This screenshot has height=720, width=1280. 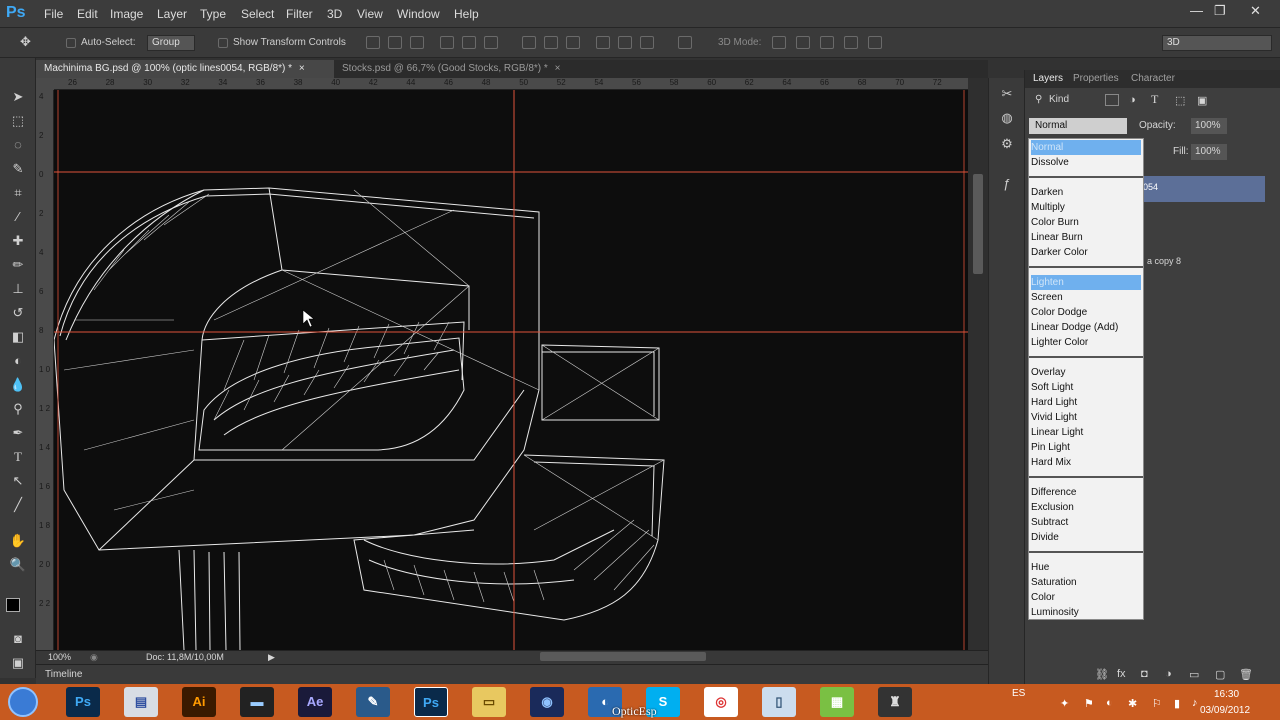 I want to click on quick-mask-icon: ◙, so click(x=18, y=639).